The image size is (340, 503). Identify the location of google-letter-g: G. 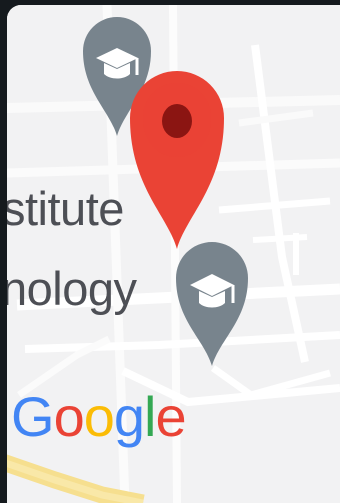
(33, 416).